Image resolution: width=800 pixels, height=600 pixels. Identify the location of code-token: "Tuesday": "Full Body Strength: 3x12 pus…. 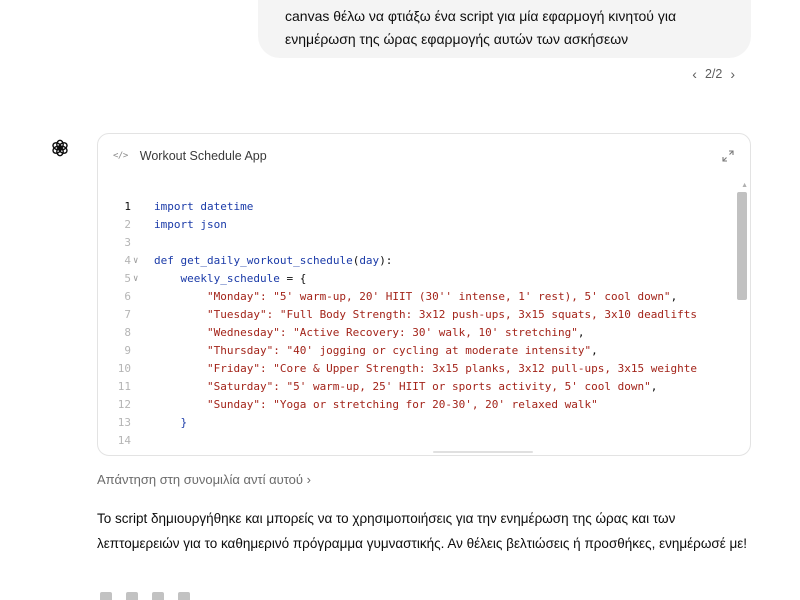
(426, 314).